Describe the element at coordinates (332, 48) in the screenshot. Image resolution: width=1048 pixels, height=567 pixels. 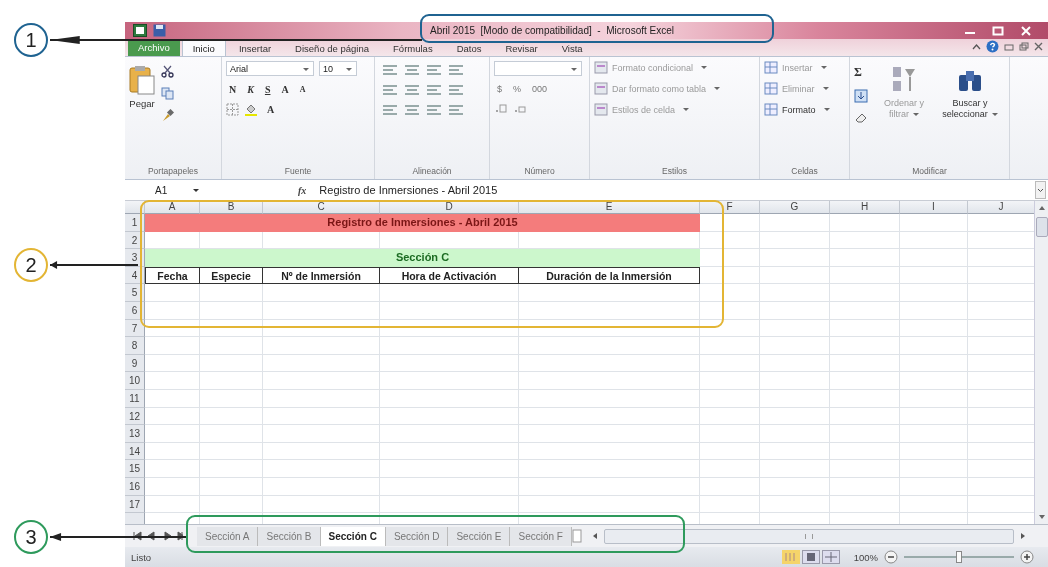
I see `ribbon-tab: Diseño de página` at that location.